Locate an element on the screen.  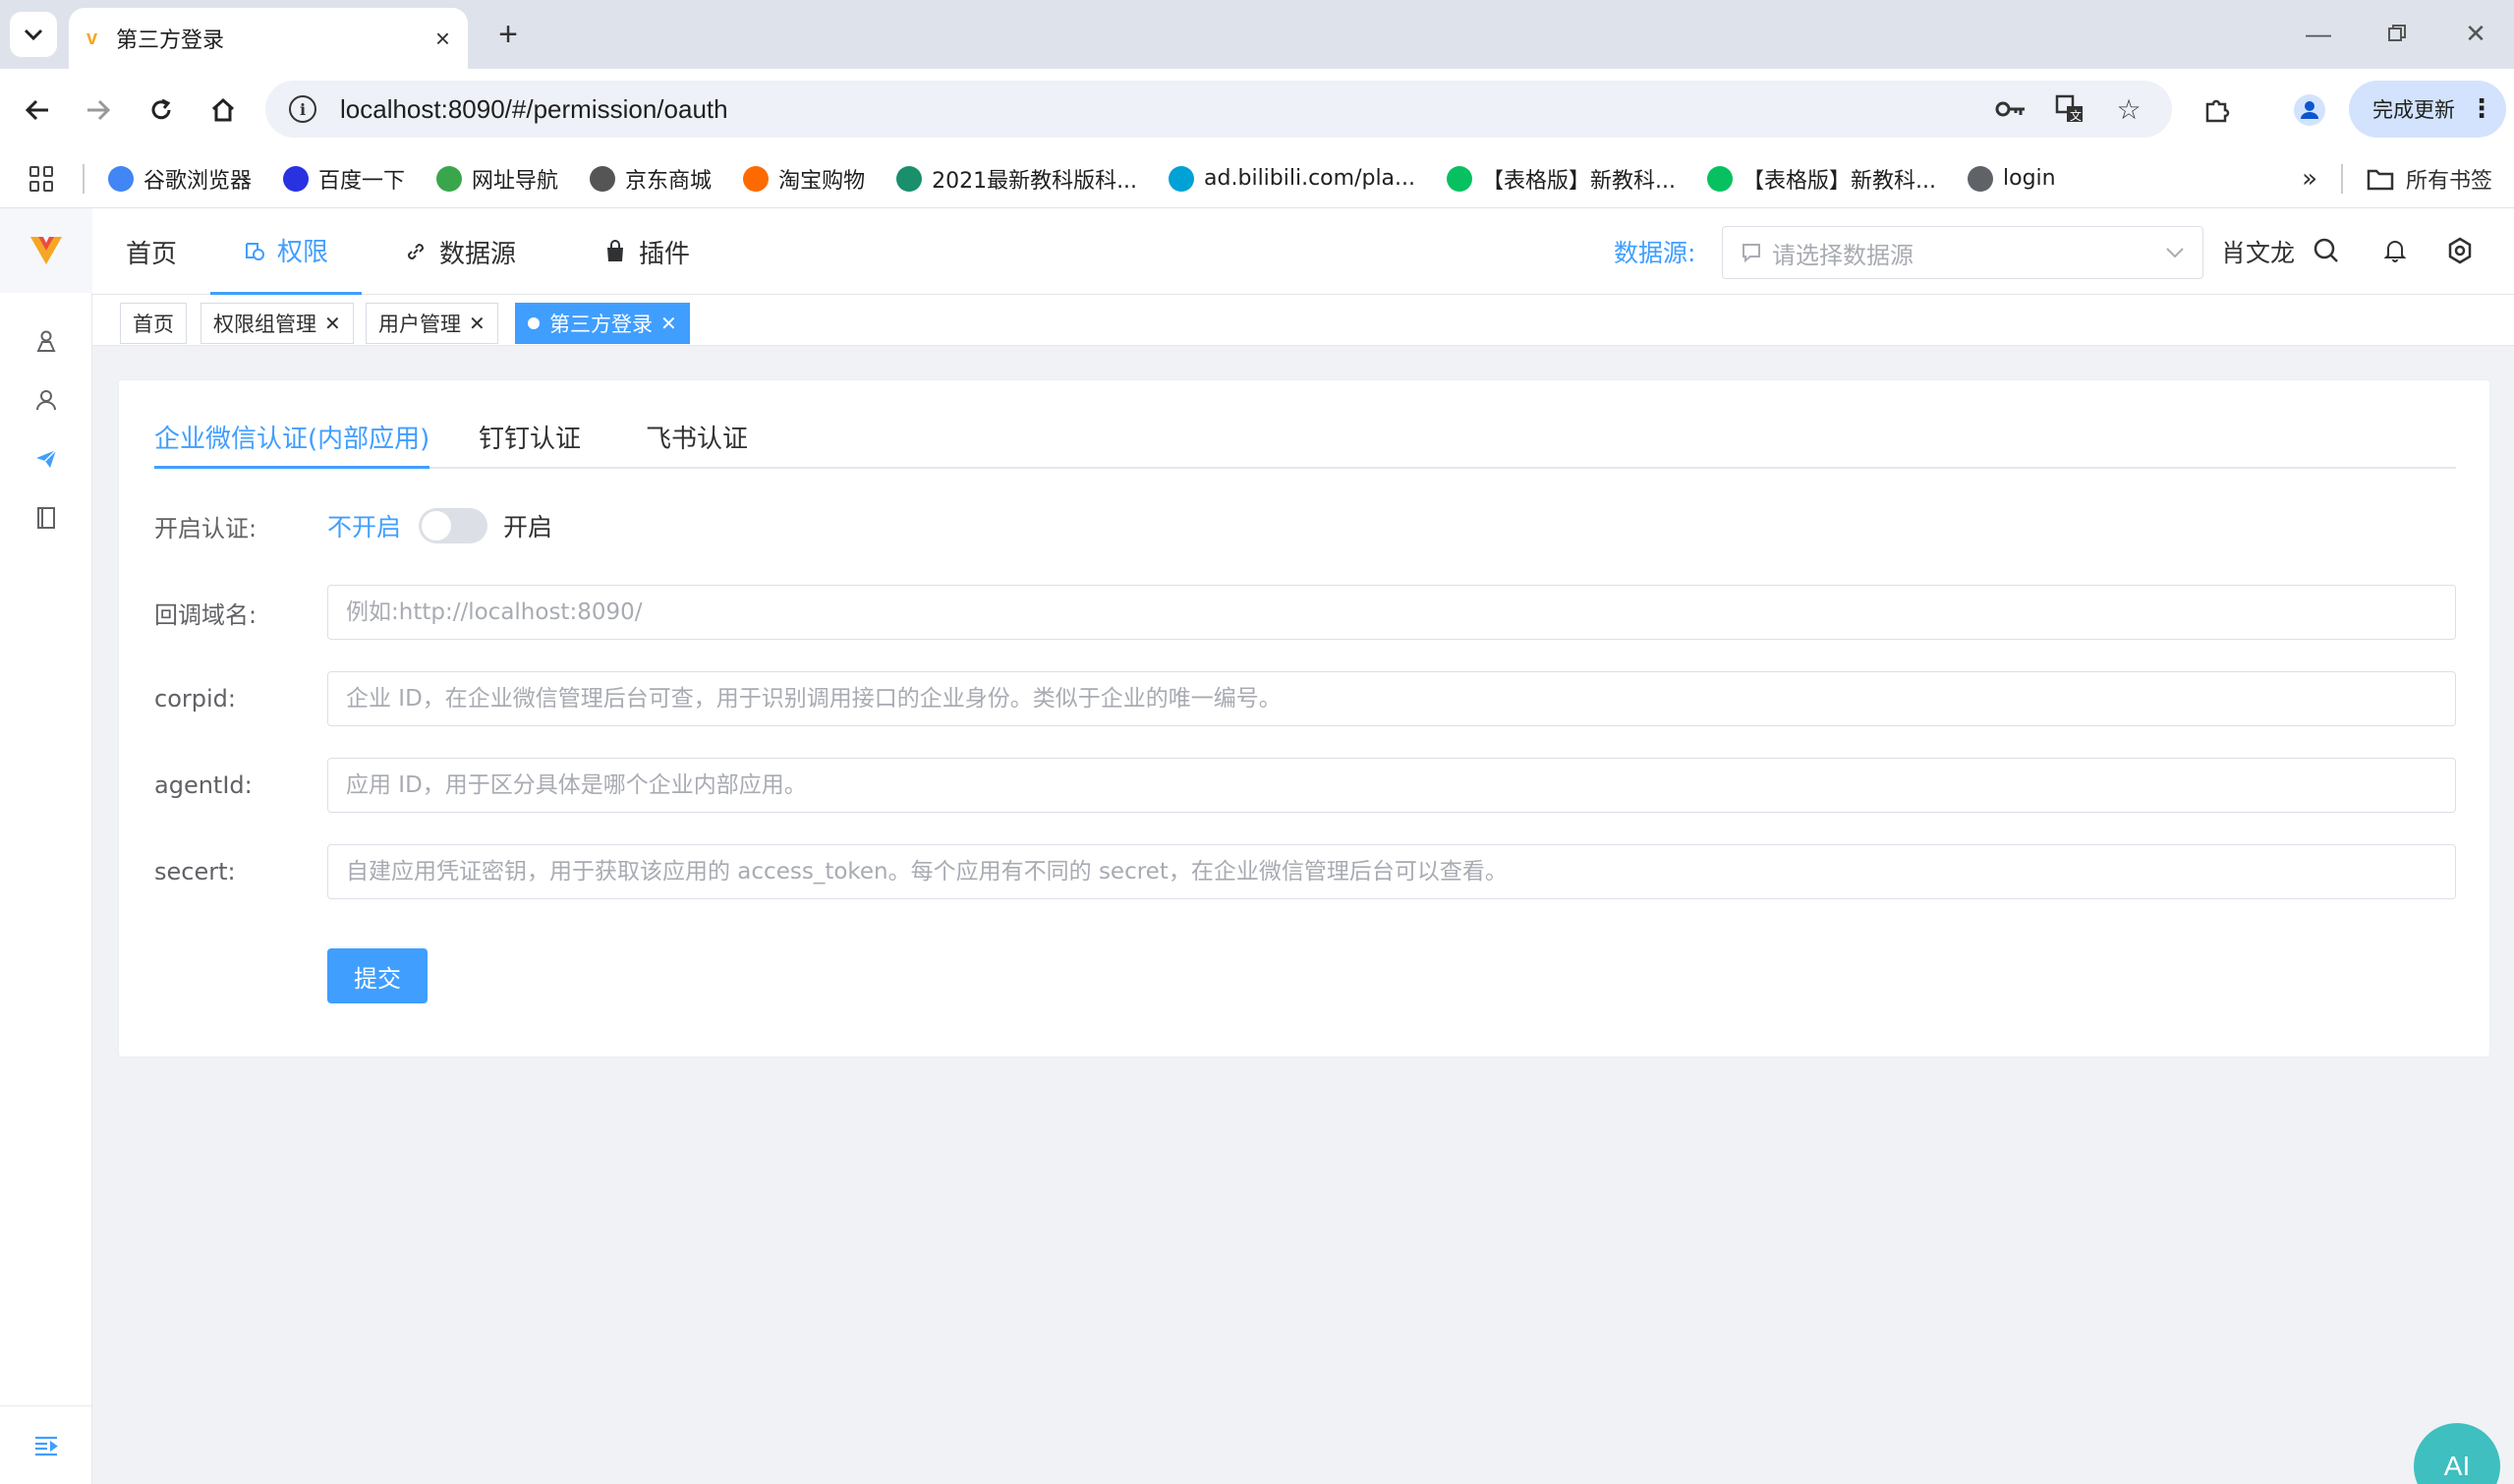
agentid-input is located at coordinates (1391, 785).